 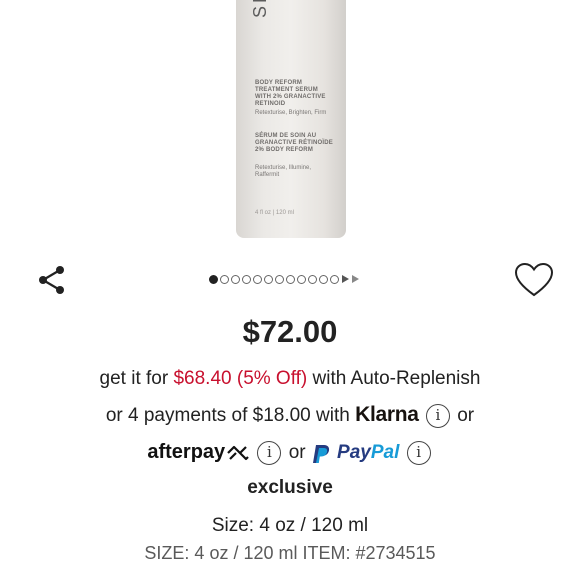 What do you see at coordinates (290, 525) in the screenshot?
I see `size-label: Size: 4 oz / 120 ml` at bounding box center [290, 525].